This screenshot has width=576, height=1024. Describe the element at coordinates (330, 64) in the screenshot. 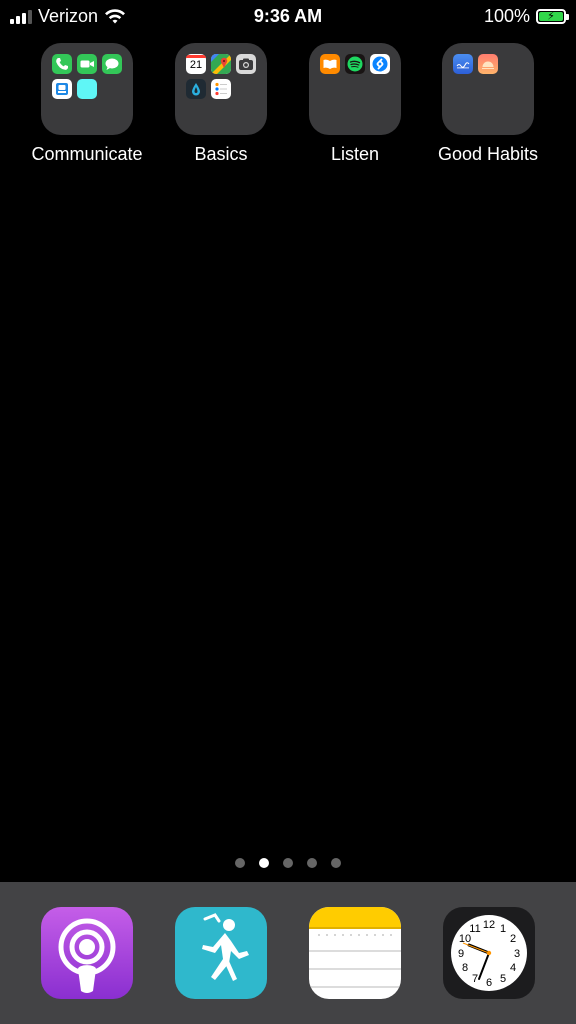

I see `books-icon` at that location.